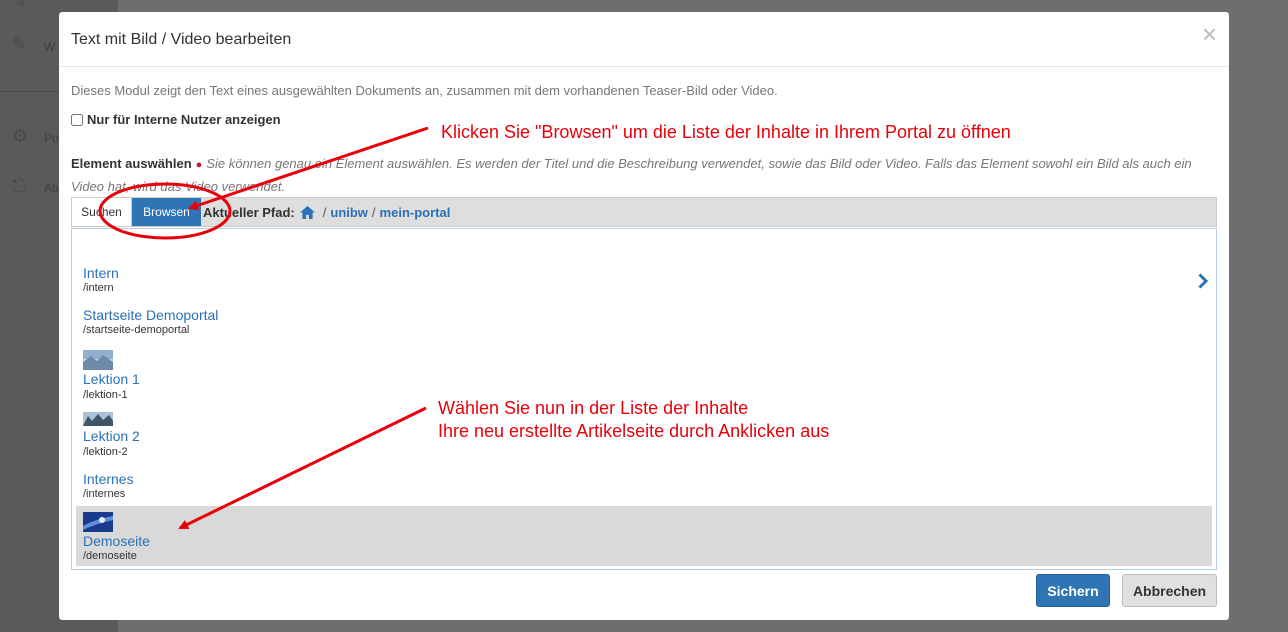  Describe the element at coordinates (199, 165) in the screenshot. I see `required-marker: ●` at that location.